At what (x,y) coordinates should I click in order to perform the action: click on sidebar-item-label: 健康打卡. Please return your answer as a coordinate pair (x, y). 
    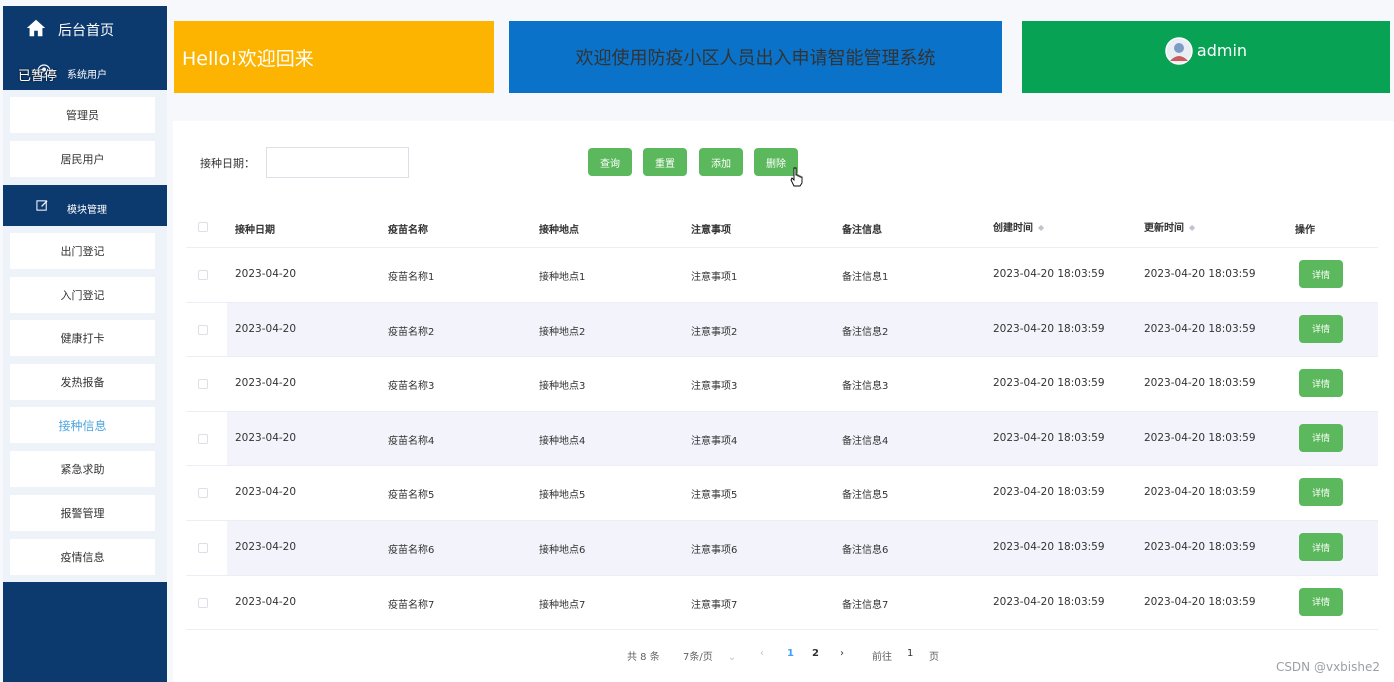
    Looking at the image, I should click on (82, 338).